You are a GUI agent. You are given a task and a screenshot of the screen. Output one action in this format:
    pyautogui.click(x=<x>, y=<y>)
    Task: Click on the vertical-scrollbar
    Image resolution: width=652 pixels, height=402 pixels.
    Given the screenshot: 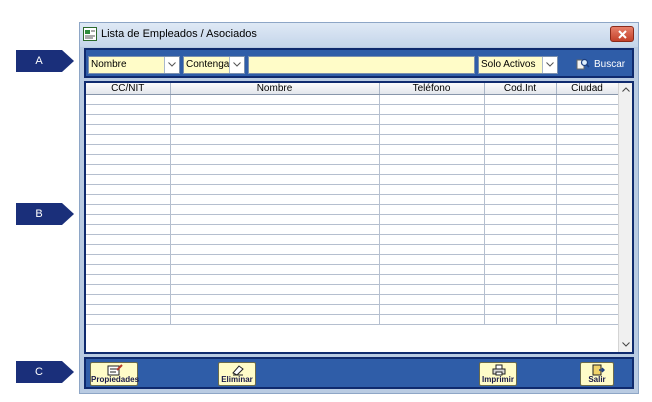 What is the action you would take?
    pyautogui.click(x=625, y=217)
    